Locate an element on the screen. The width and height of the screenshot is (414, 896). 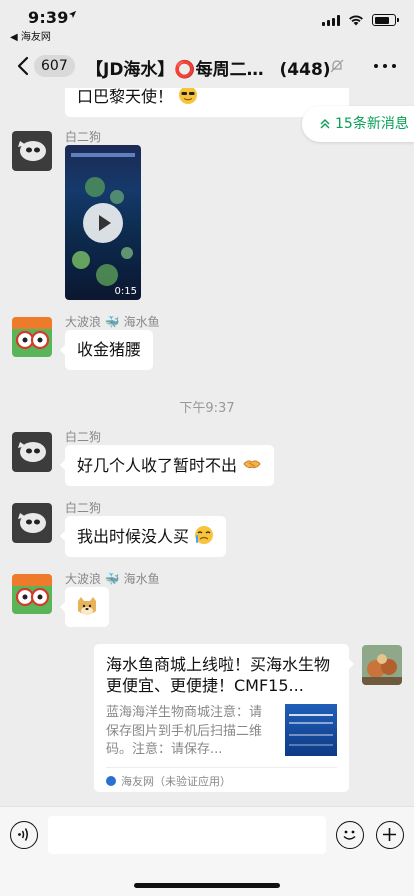
back-to-app-link: ◀ 海友网 is located at coordinates (30, 35).